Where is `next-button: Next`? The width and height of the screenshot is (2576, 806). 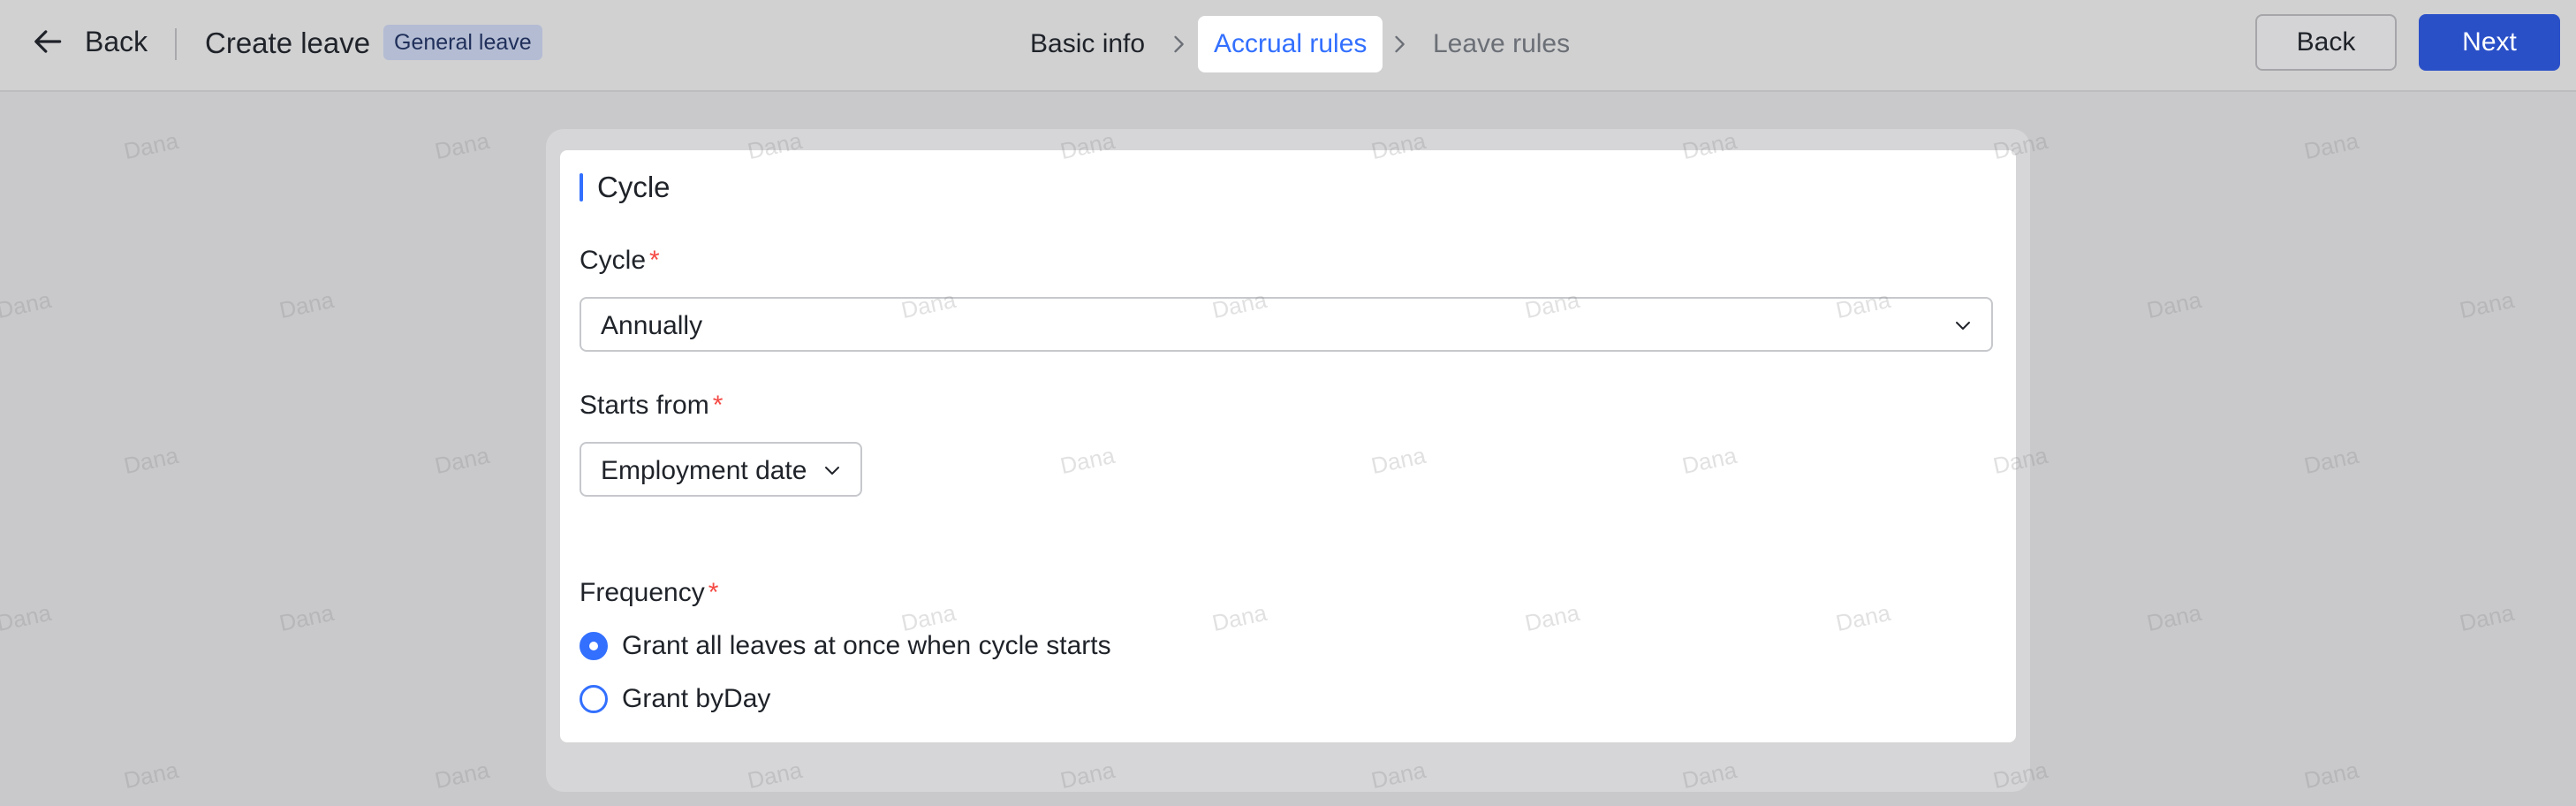 next-button: Next is located at coordinates (2490, 42).